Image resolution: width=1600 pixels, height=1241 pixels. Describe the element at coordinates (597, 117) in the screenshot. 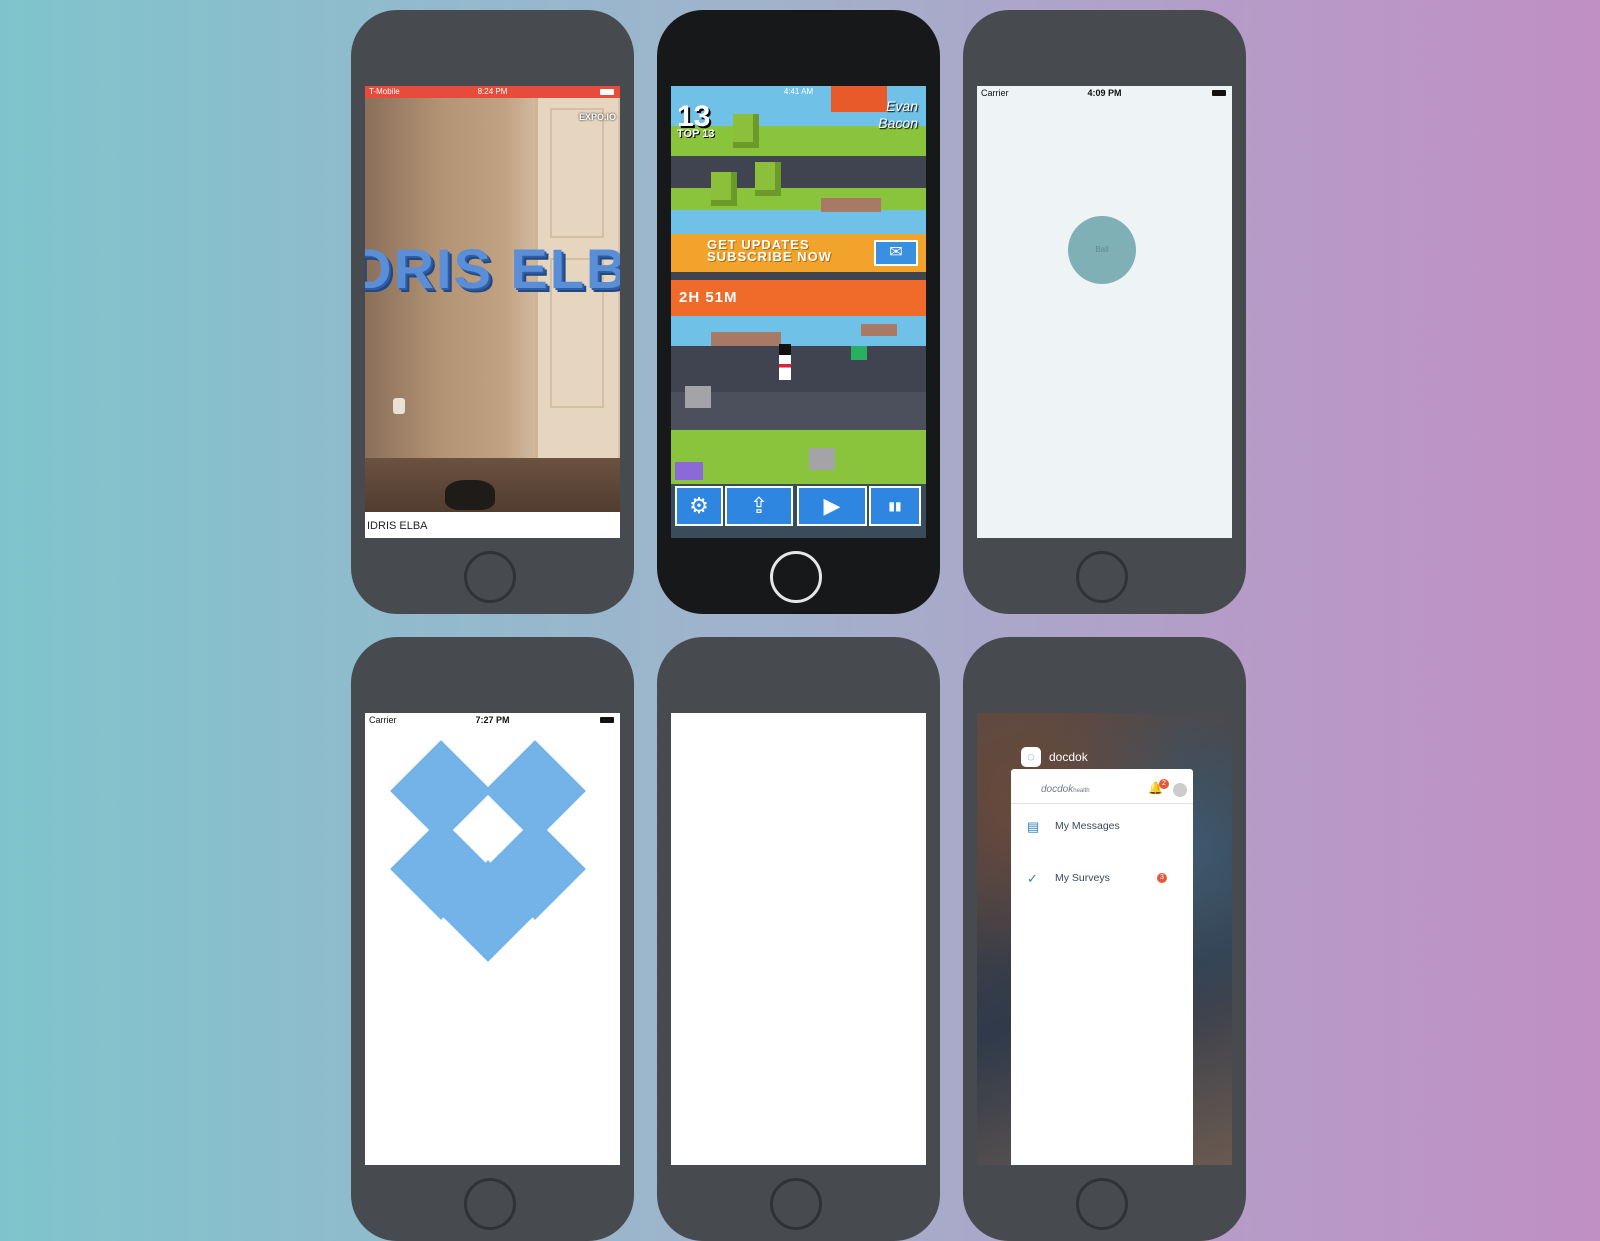

I see `expo-badge: EXPO.IO` at that location.